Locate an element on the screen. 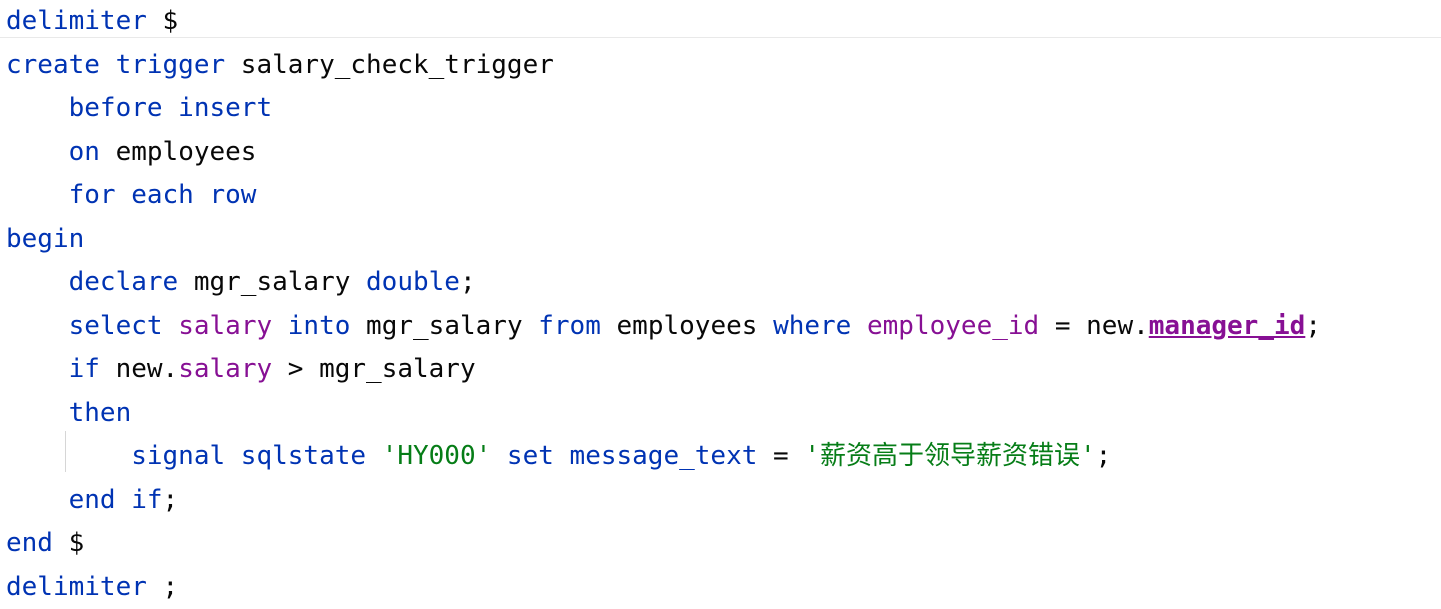 This screenshot has width=1441, height=609. code-token: set message_text is located at coordinates (632, 456).